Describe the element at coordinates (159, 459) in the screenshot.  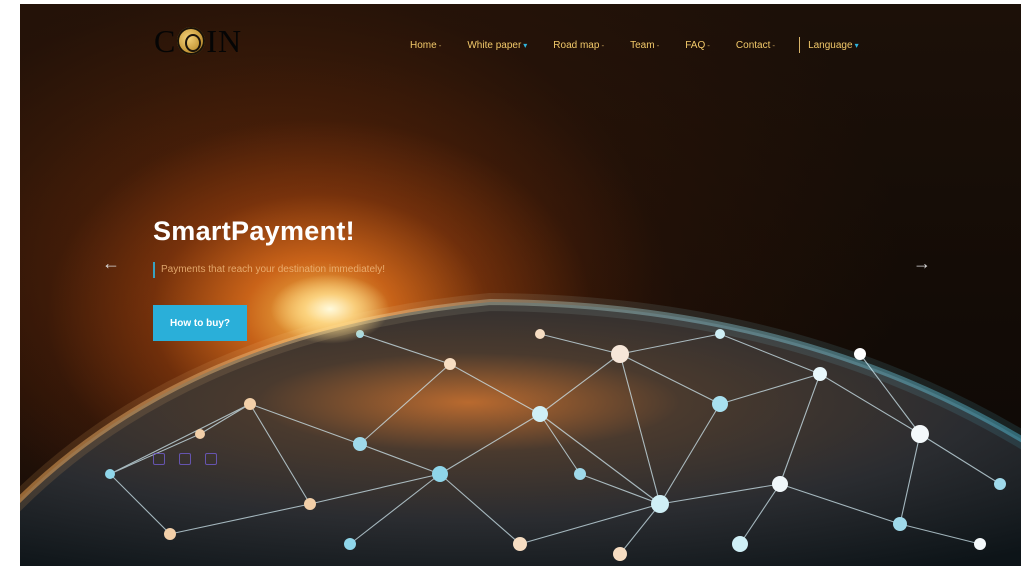
I see `twitter-icon` at that location.